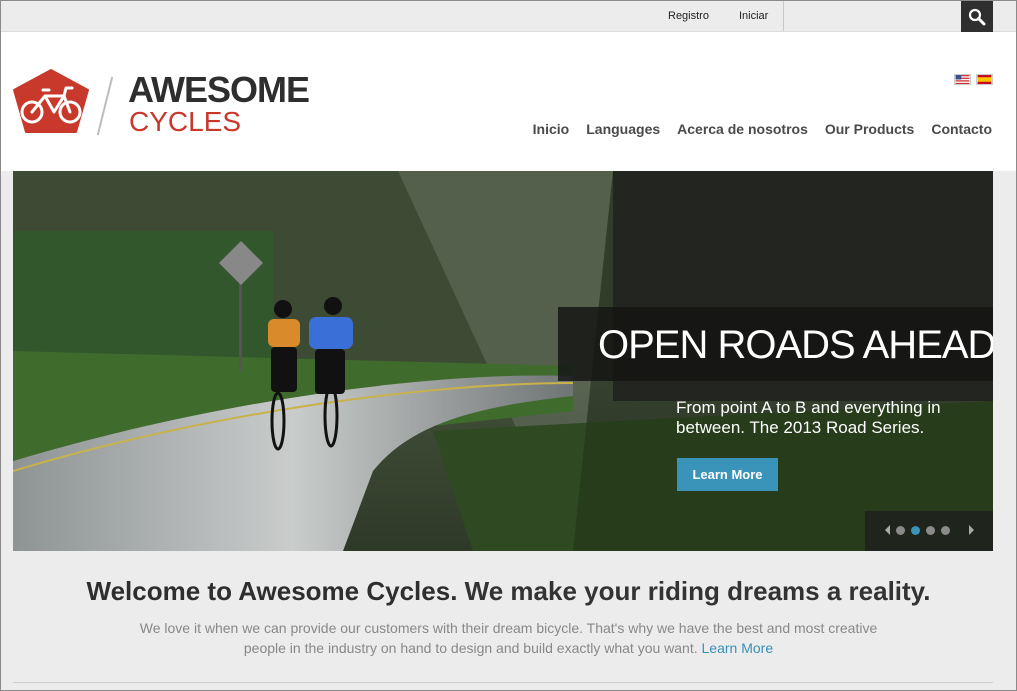 The width and height of the screenshot is (1017, 691). Describe the element at coordinates (551, 129) in the screenshot. I see `nav-item-inicio: Inicio` at that location.